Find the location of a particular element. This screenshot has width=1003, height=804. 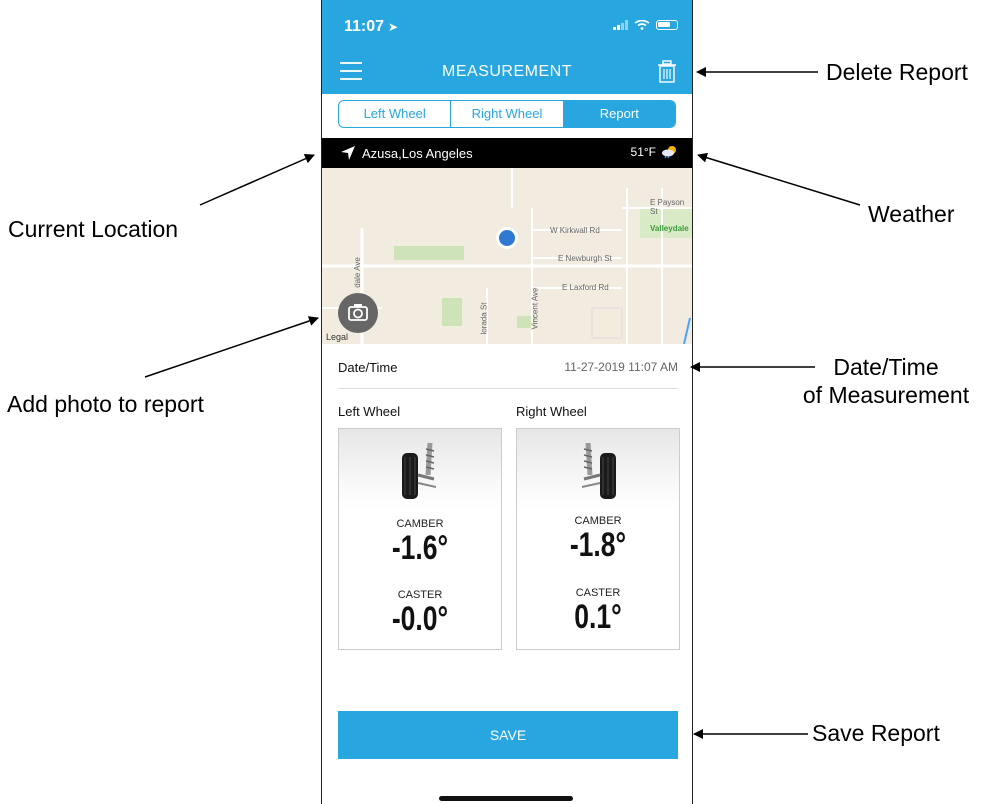

left-wheel-card: CAMBER -1.6° CASTER -0.0° is located at coordinates (420, 539).